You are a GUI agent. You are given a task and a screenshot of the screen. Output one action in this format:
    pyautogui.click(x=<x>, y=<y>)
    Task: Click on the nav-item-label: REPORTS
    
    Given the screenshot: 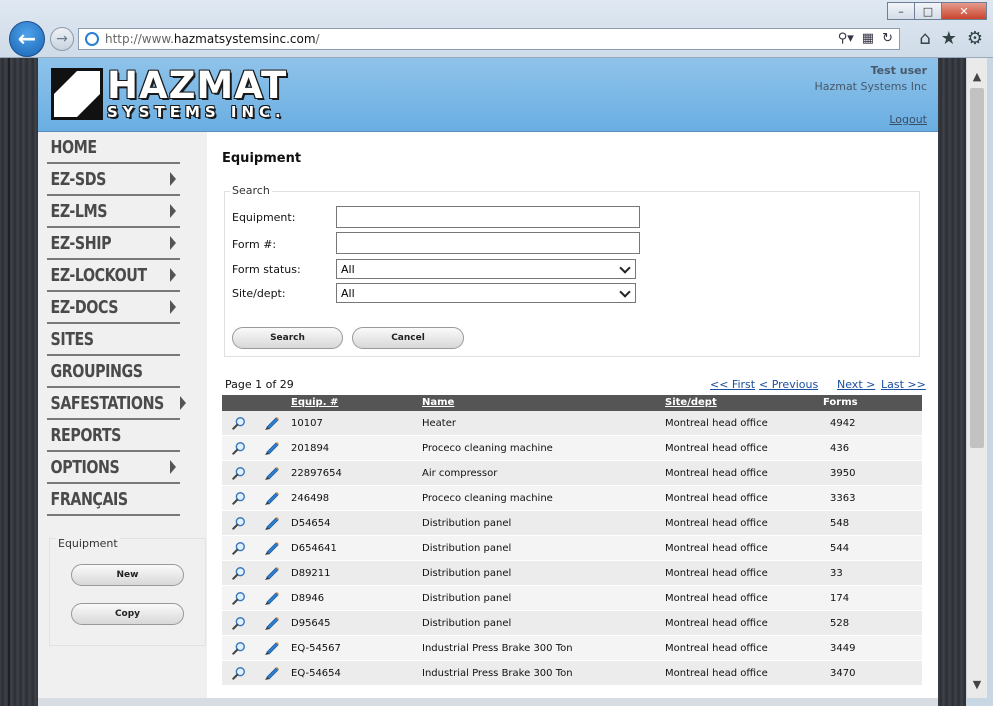 What is the action you would take?
    pyautogui.click(x=86, y=435)
    